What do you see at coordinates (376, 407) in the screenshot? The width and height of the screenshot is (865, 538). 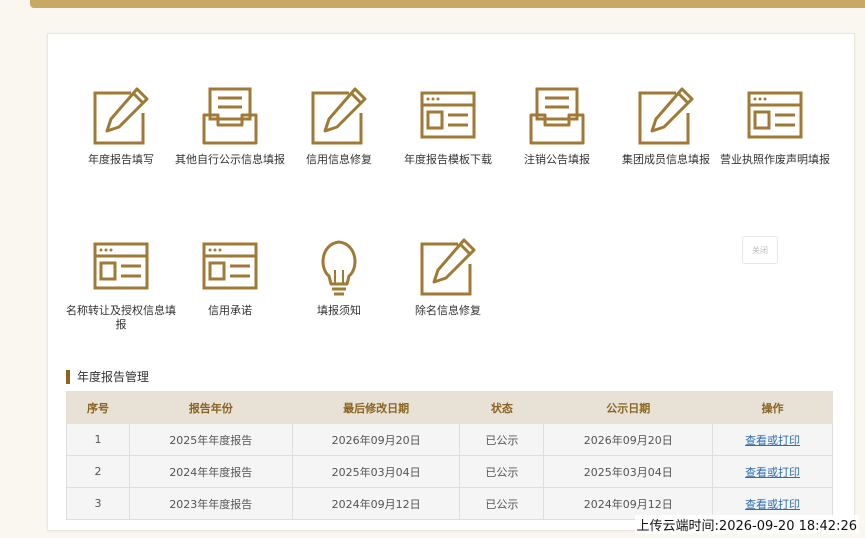 I see `column-header: 最后修改日期` at bounding box center [376, 407].